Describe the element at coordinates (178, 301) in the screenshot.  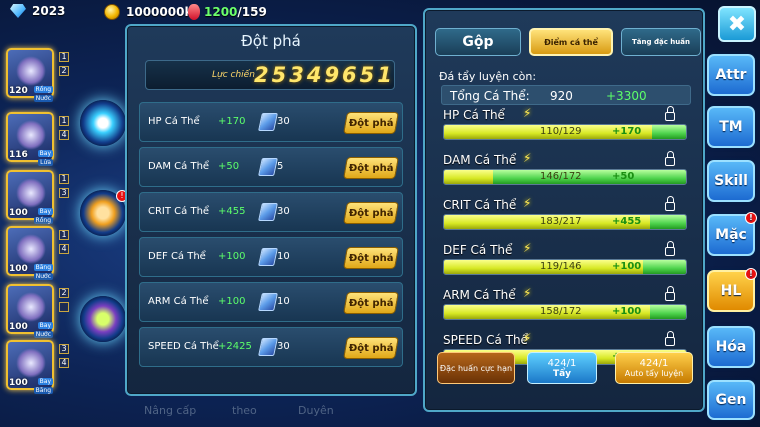
I see `stat-name: ARM Cá Thể` at that location.